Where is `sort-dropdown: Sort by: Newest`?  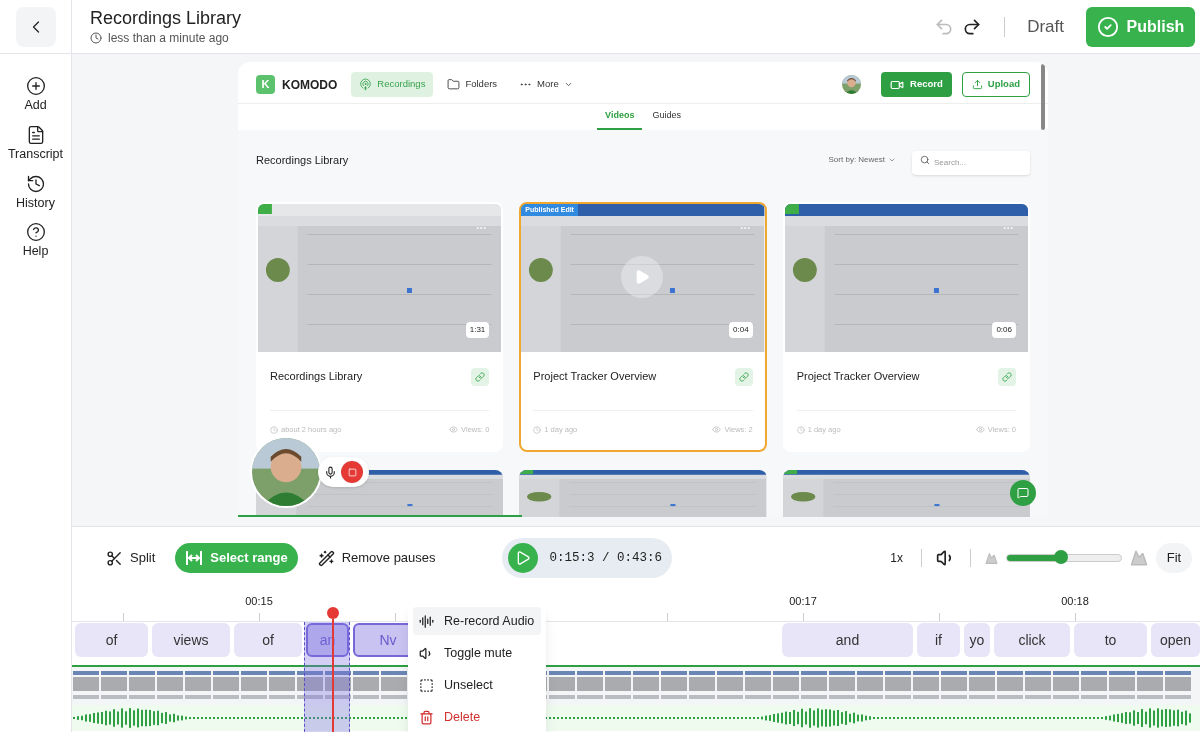
sort-dropdown: Sort by: Newest is located at coordinates (862, 160).